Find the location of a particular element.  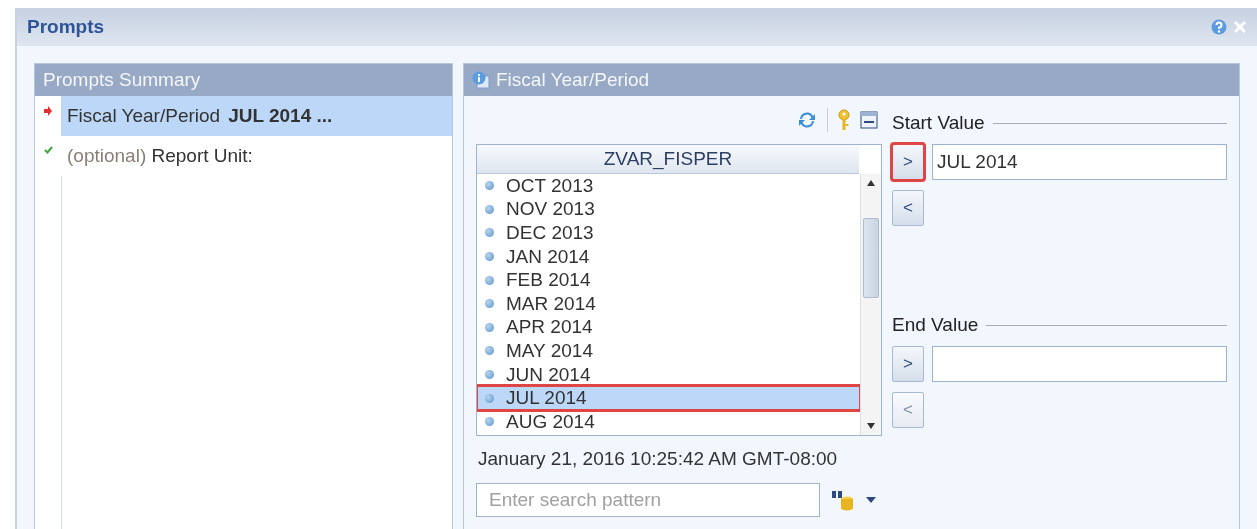

list-item: DEC 2013 is located at coordinates (668, 233).